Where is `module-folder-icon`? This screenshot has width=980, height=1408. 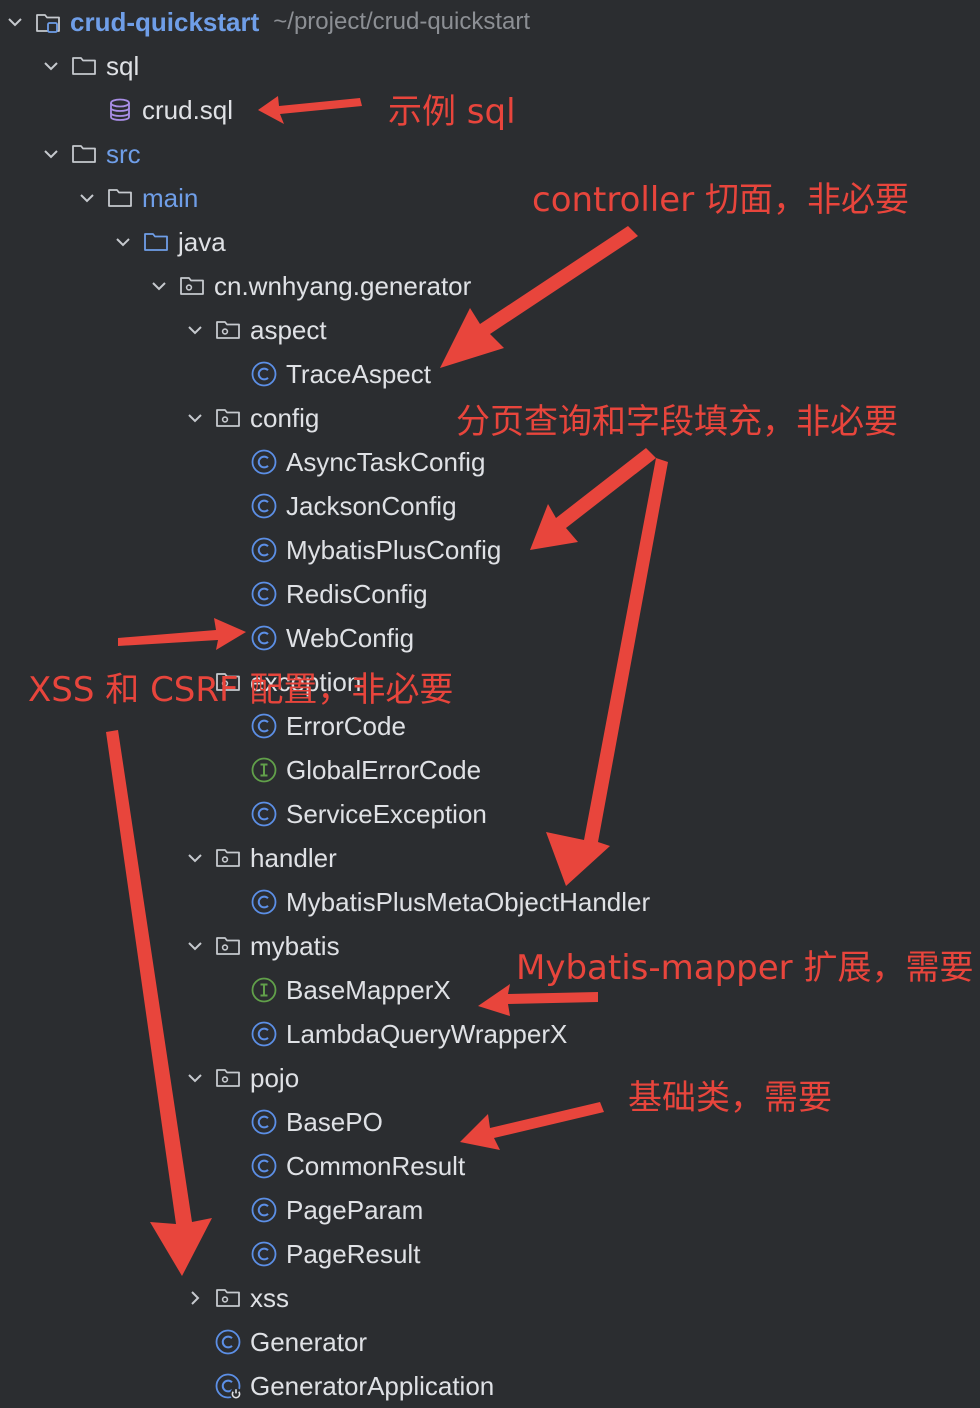 module-folder-icon is located at coordinates (48, 22).